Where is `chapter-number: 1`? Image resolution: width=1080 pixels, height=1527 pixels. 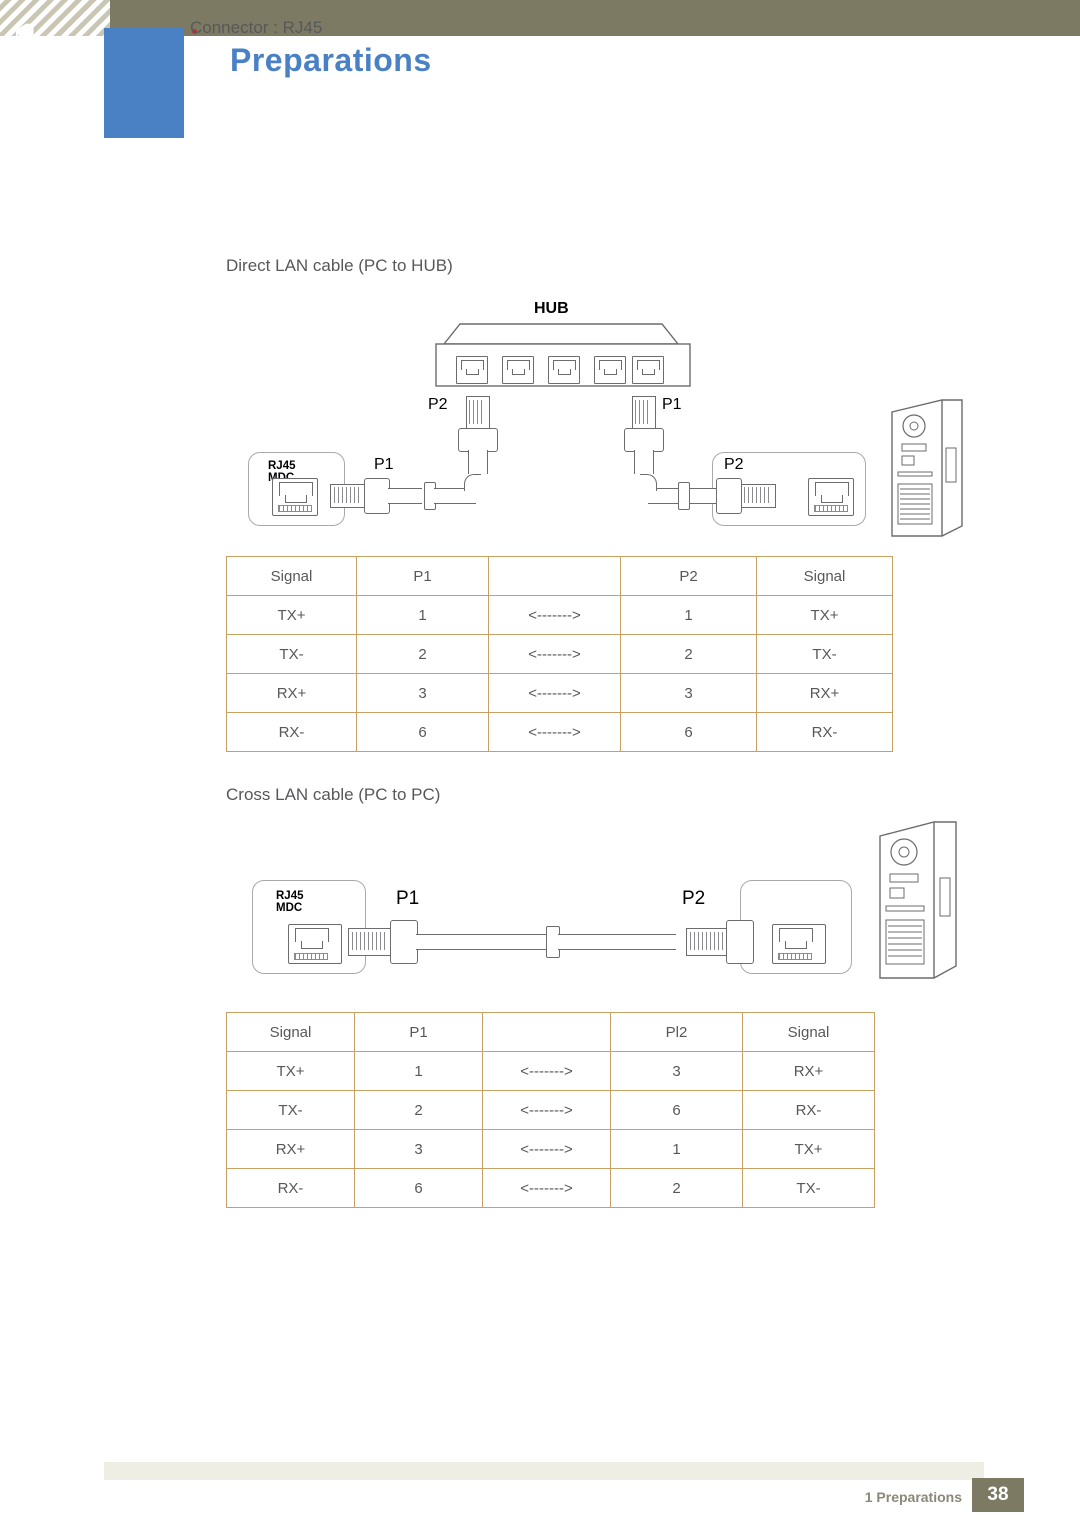
chapter-number: 1 is located at coordinates (28, 44).